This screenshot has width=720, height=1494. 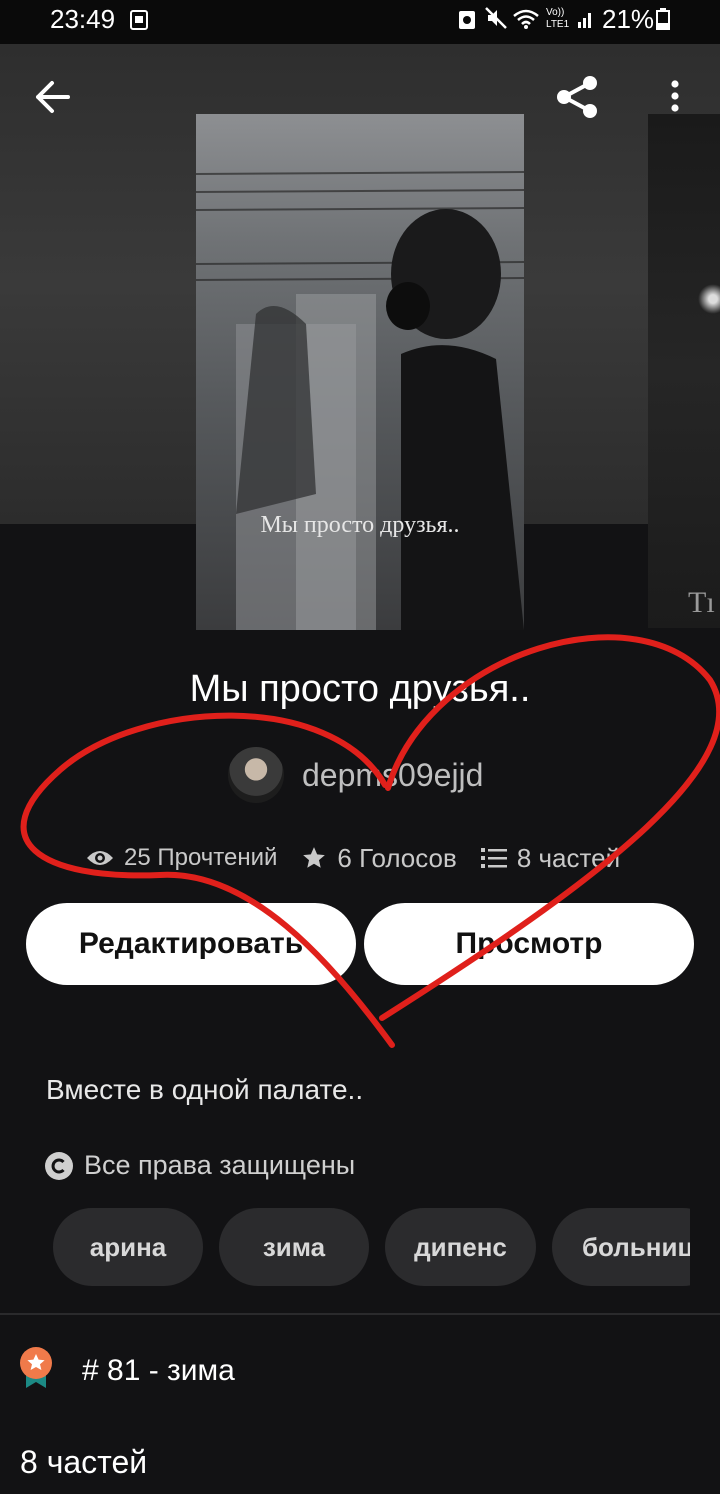 I want to click on reads-count: 25 Прочтений, so click(x=201, y=857).